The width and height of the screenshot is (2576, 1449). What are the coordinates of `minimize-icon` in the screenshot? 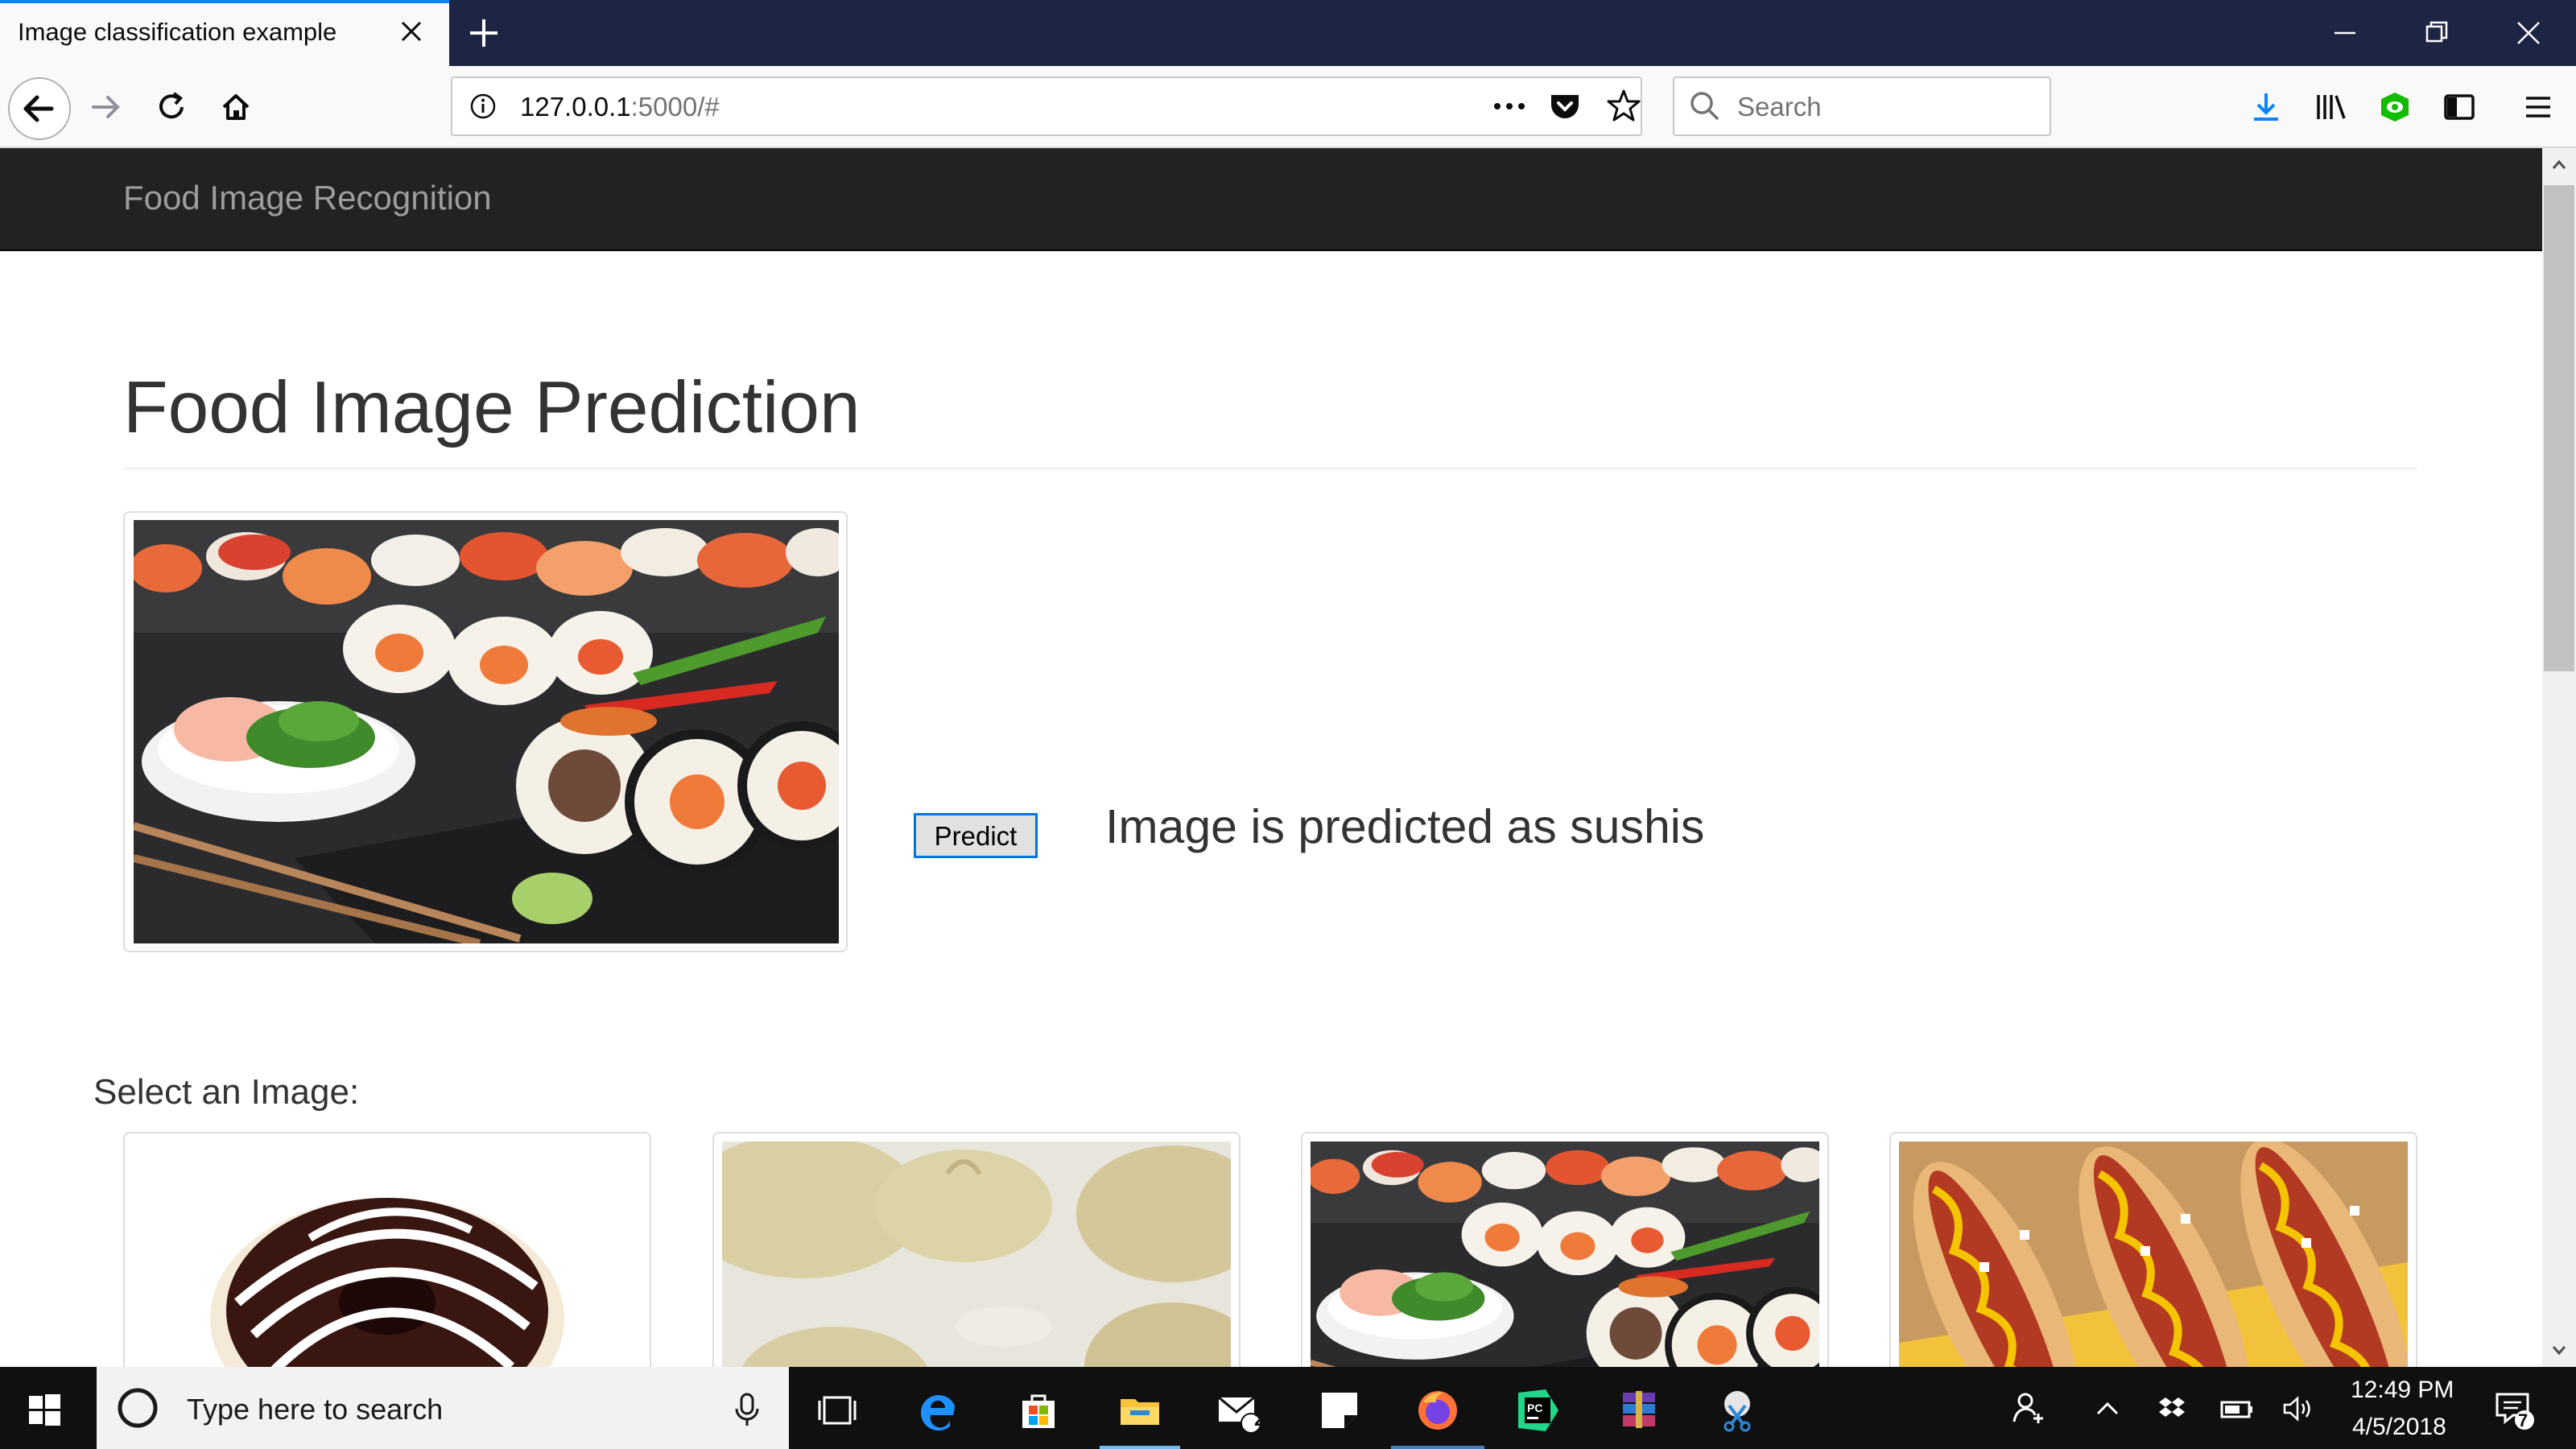 It's located at (2345, 33).